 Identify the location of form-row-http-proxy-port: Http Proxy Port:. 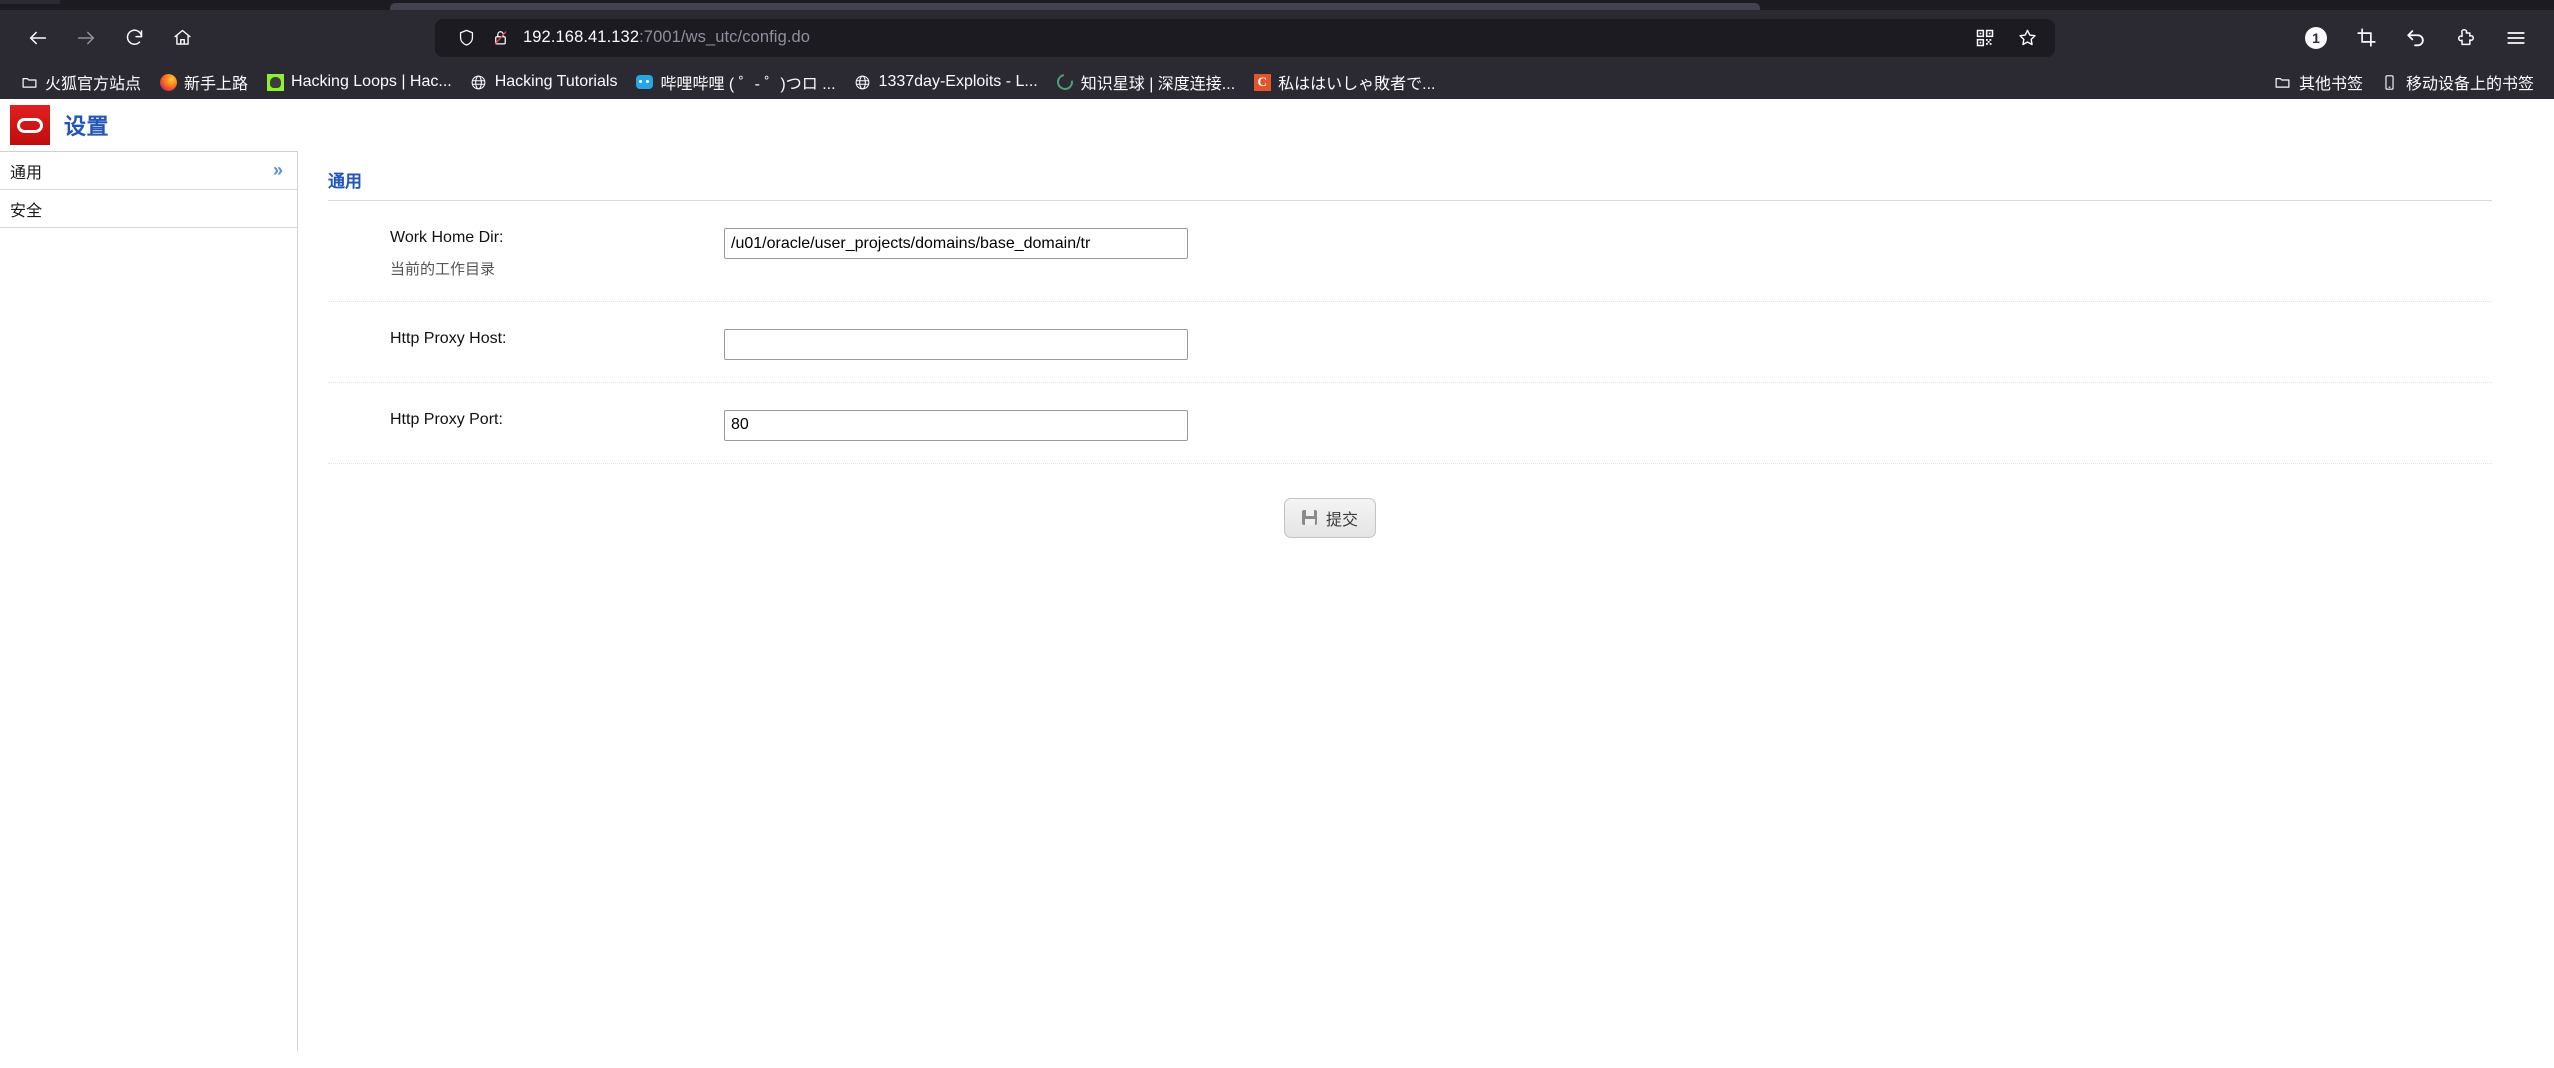
(1410, 423).